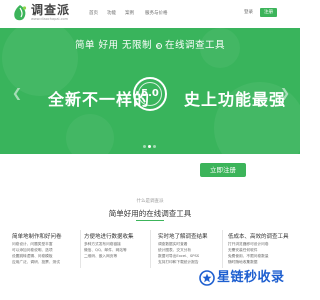 The height and width of the screenshot is (300, 320). Describe the element at coordinates (129, 14) in the screenshot. I see `nav-item-cases: 案例` at that location.